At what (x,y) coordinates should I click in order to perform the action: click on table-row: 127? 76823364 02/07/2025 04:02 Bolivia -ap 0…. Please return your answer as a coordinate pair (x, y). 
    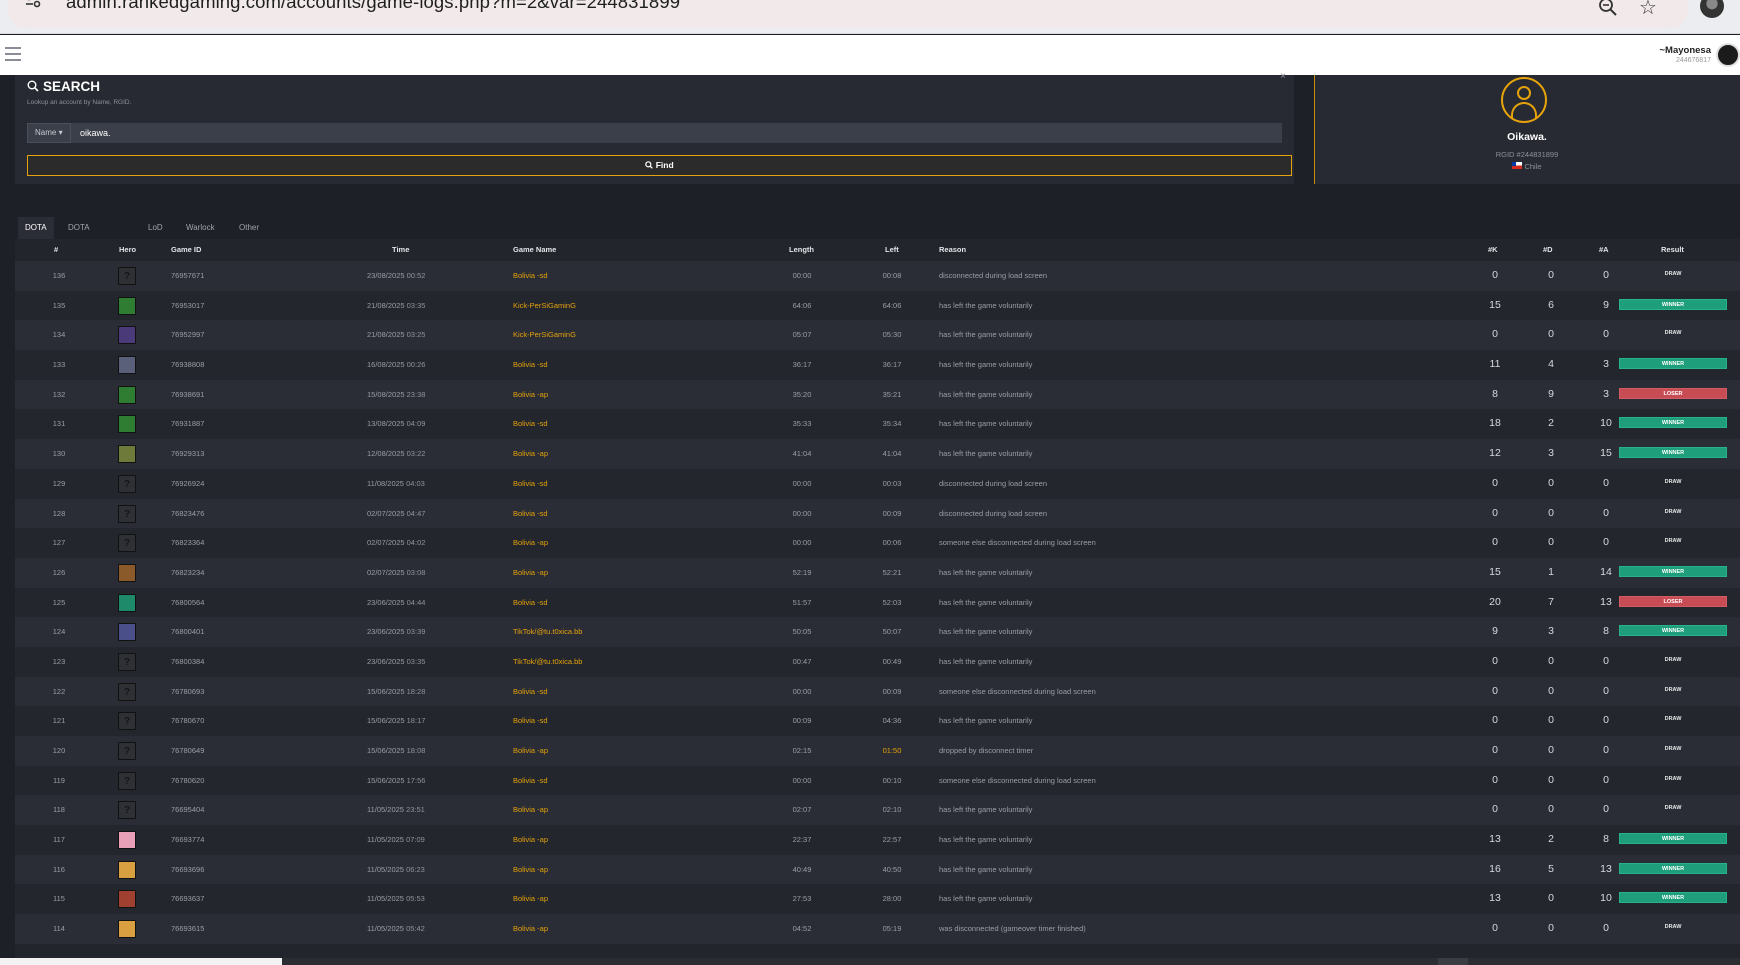
    Looking at the image, I should click on (877, 543).